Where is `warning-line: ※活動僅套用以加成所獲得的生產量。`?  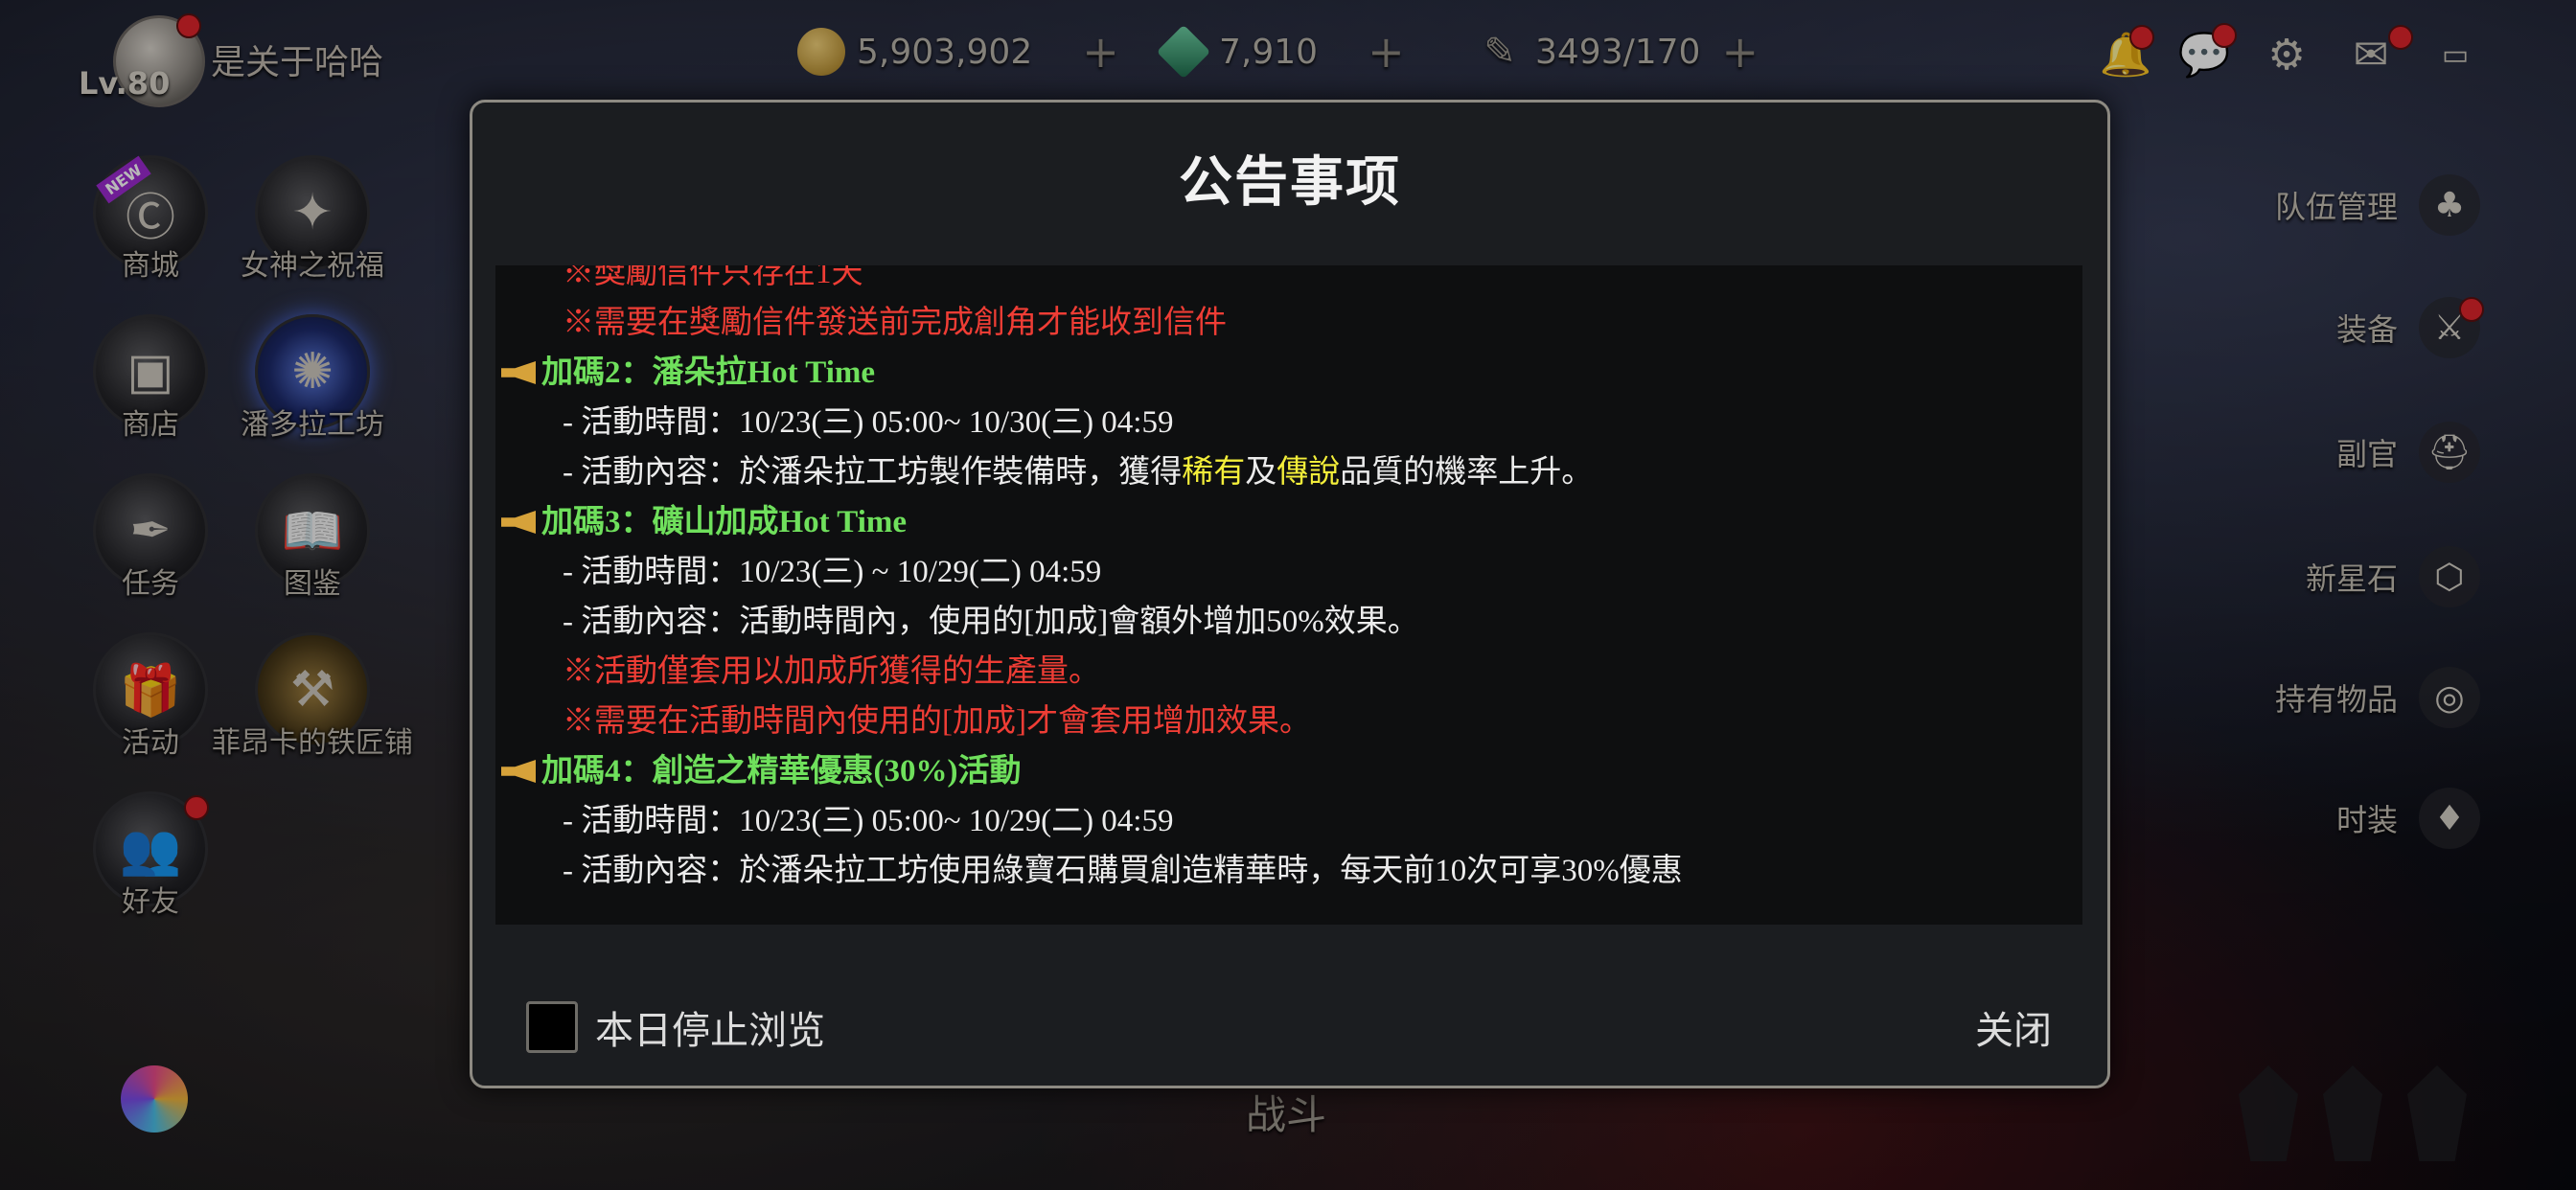
warning-line: ※活動僅套用以加成所獲得的生產量。 is located at coordinates (831, 671).